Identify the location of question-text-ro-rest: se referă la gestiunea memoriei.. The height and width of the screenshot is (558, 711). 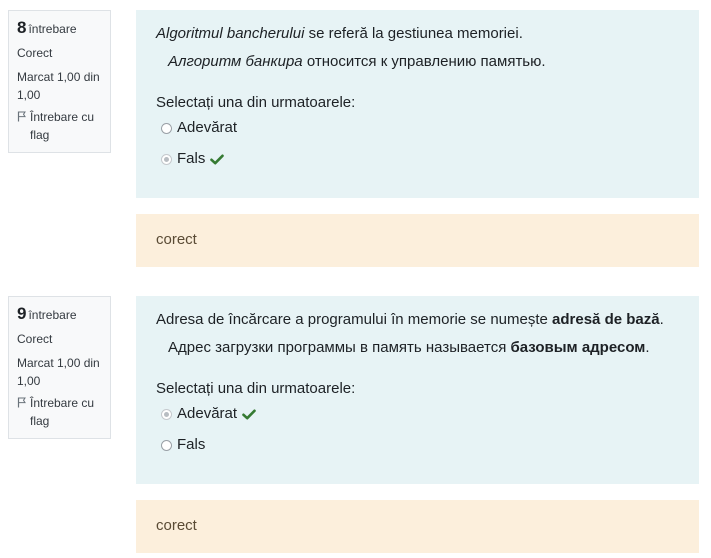
(413, 33).